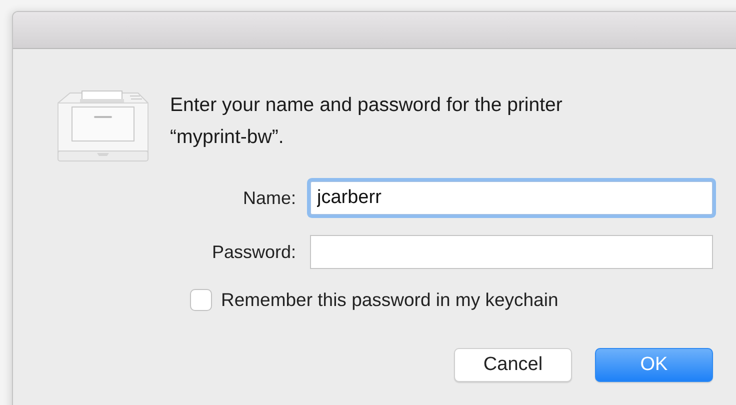 The width and height of the screenshot is (736, 405). I want to click on dialog-message: Enter your name and password for the printer “myprint-bw”., so click(367, 121).